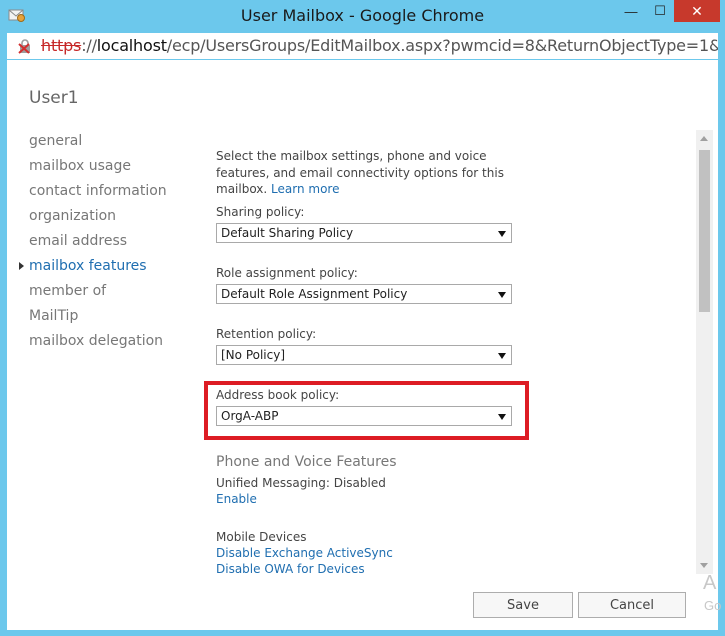  Describe the element at coordinates (253, 355) in the screenshot. I see `retention-policy-value: [No Policy]` at that location.